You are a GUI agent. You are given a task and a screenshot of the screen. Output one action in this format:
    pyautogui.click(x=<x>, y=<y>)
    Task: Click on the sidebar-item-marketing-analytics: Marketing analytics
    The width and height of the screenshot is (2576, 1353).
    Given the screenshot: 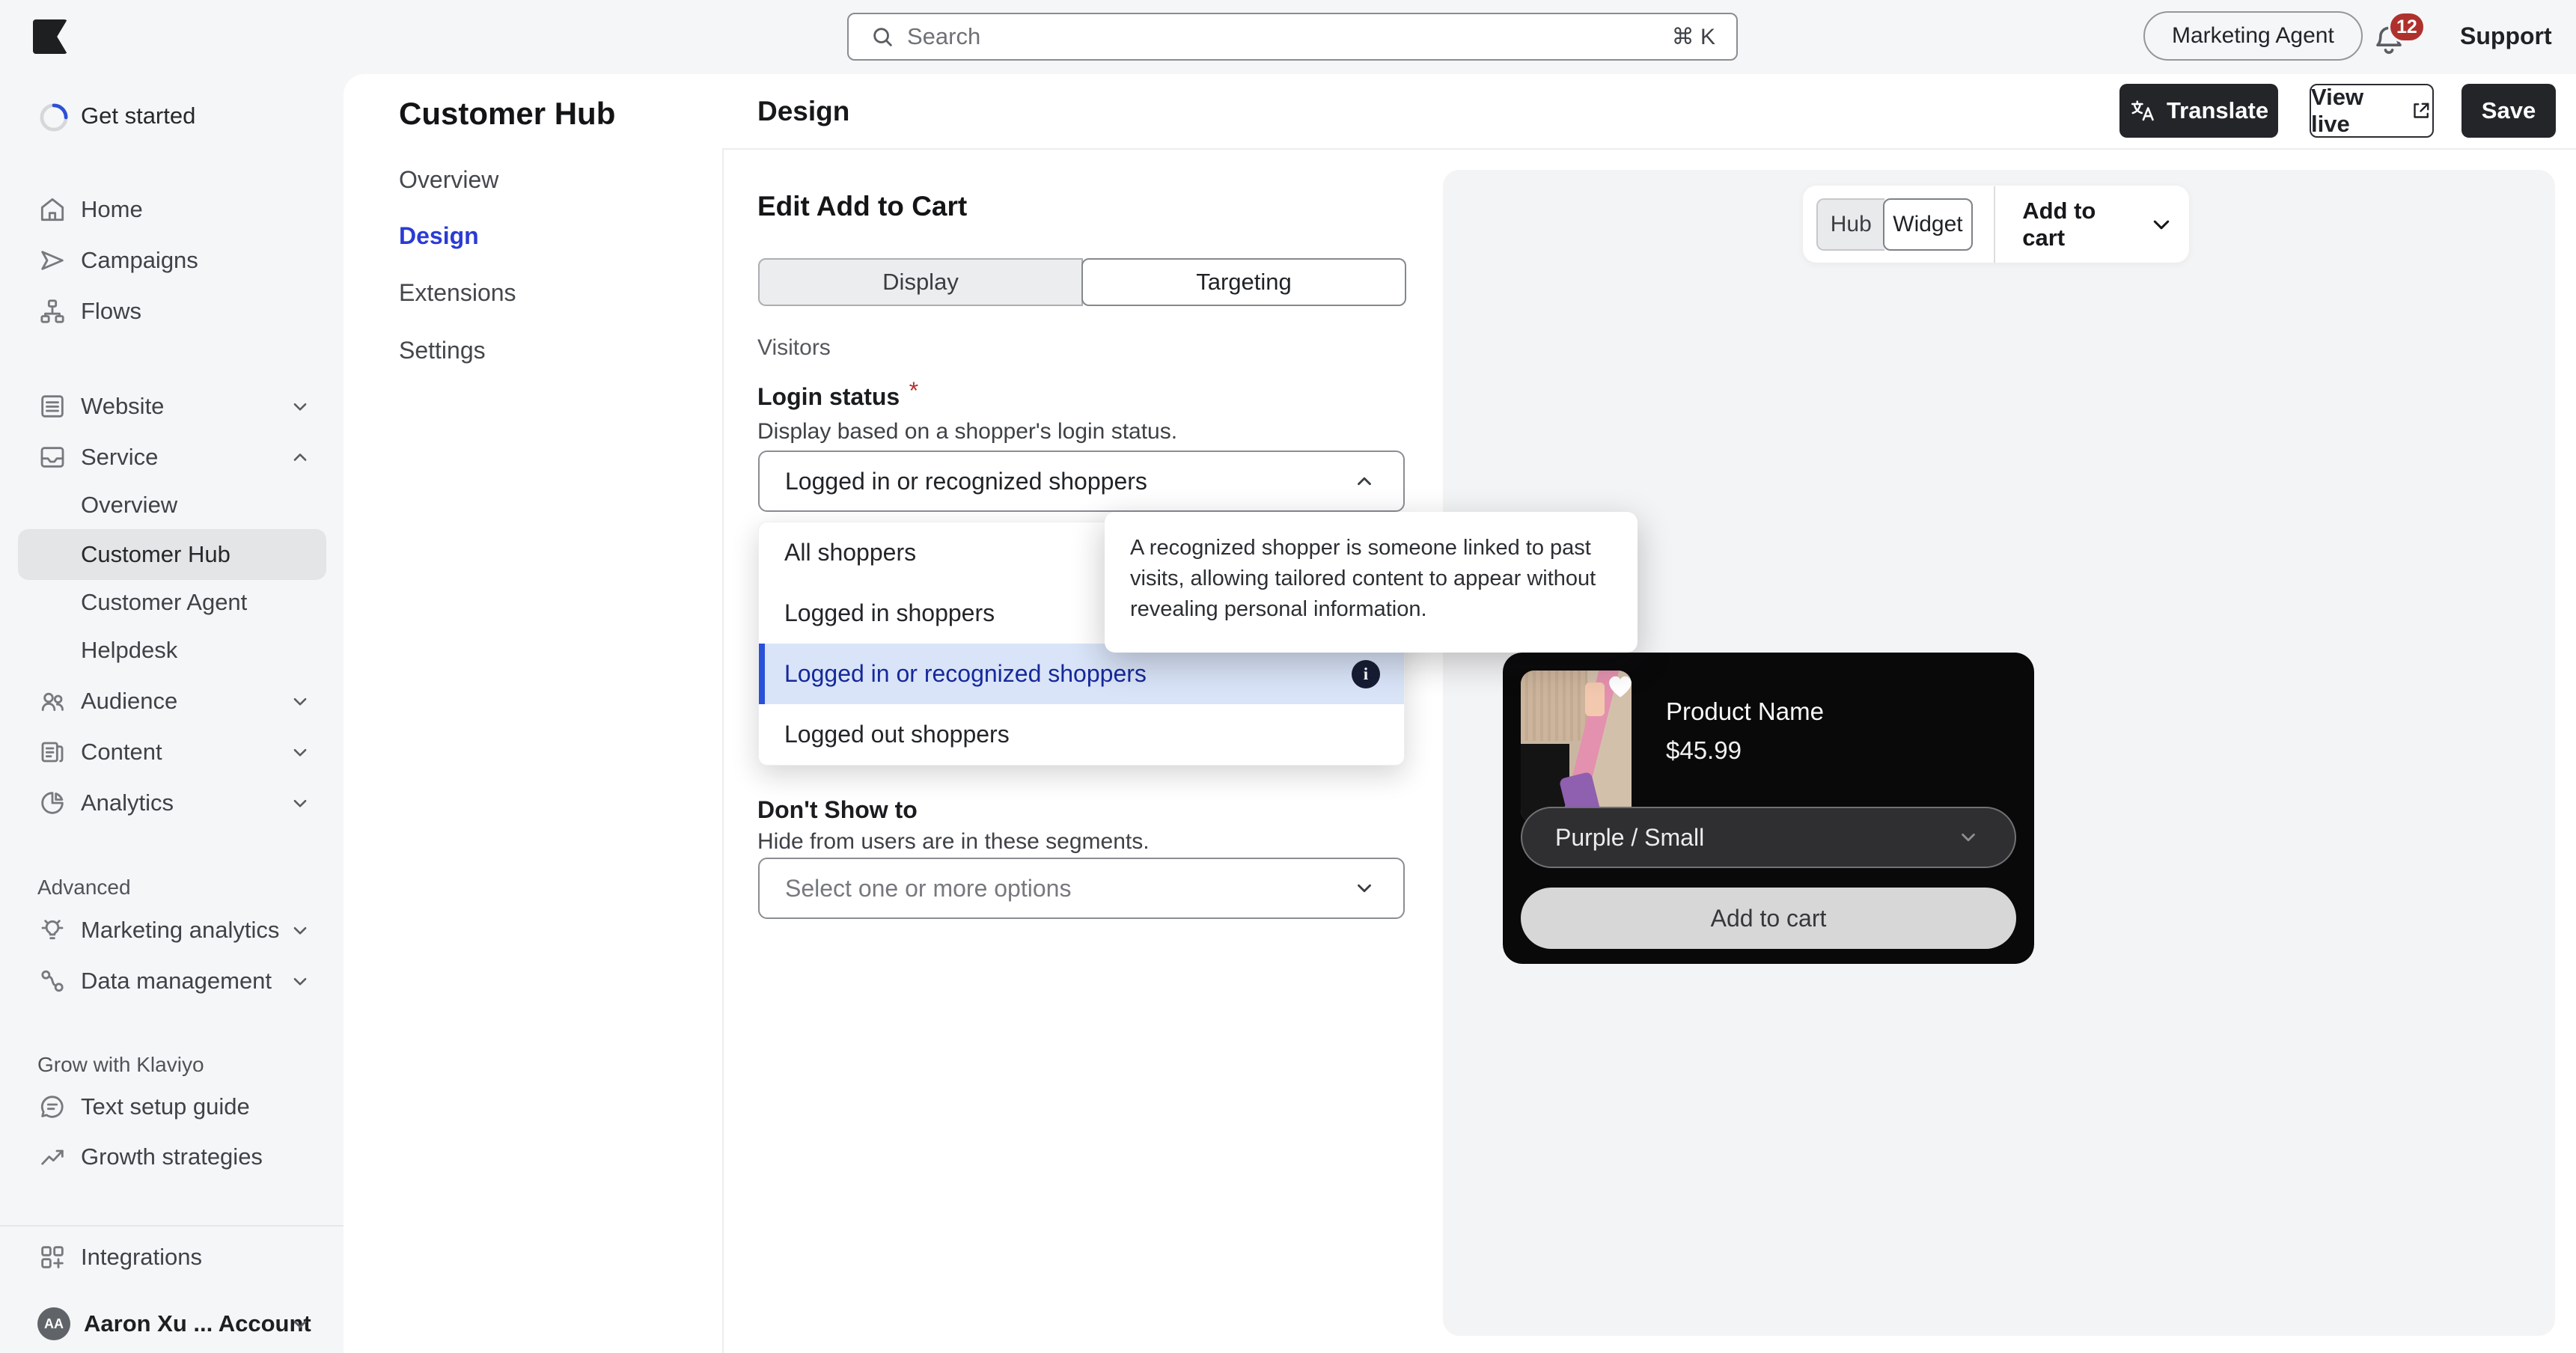 What is the action you would take?
    pyautogui.click(x=172, y=930)
    